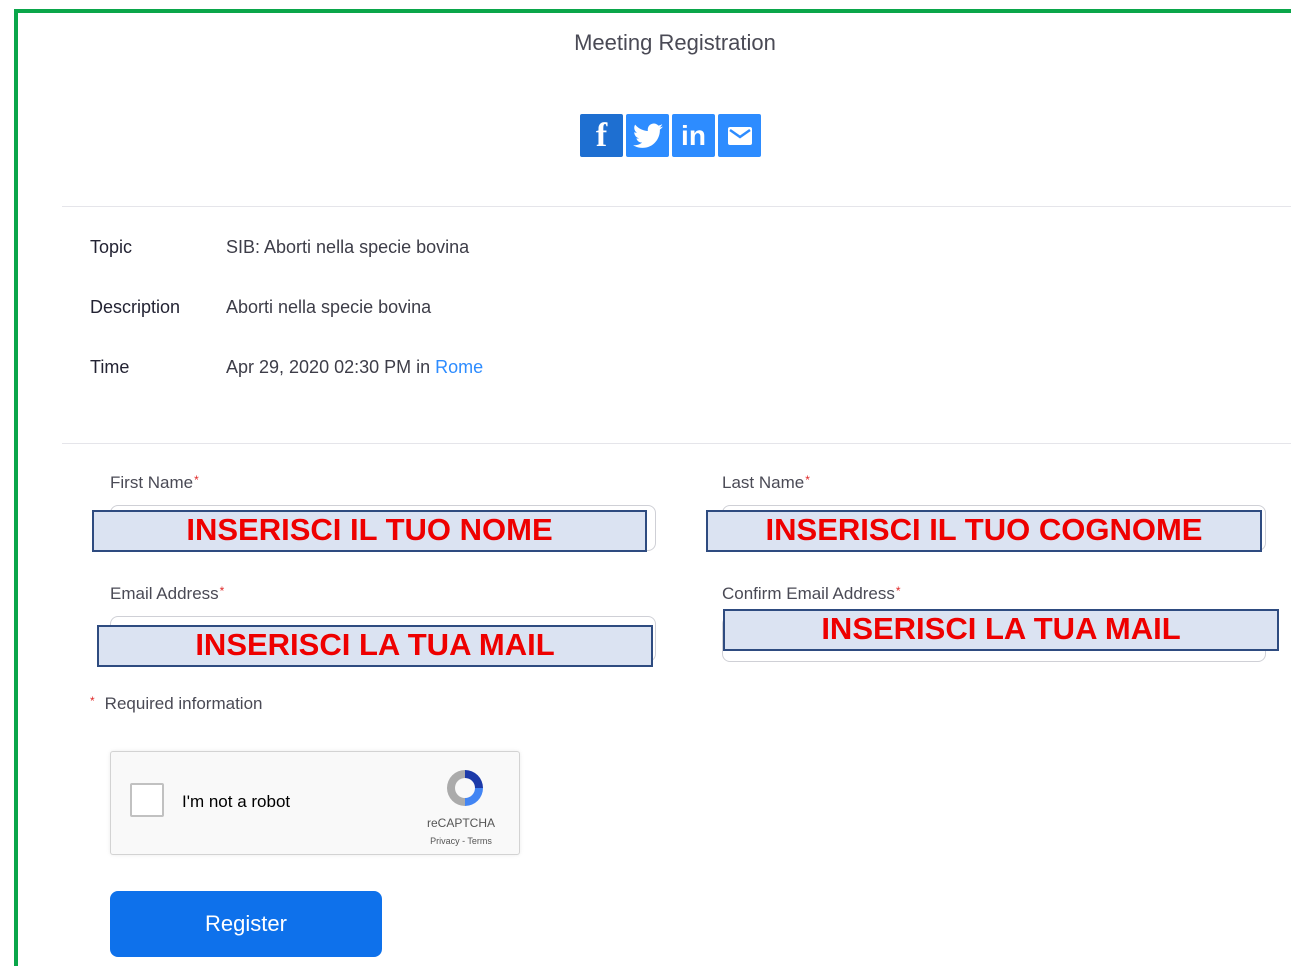 The image size is (1291, 966). I want to click on time-value: Apr 29, 2020 02:30 PM in Rome, so click(354, 367).